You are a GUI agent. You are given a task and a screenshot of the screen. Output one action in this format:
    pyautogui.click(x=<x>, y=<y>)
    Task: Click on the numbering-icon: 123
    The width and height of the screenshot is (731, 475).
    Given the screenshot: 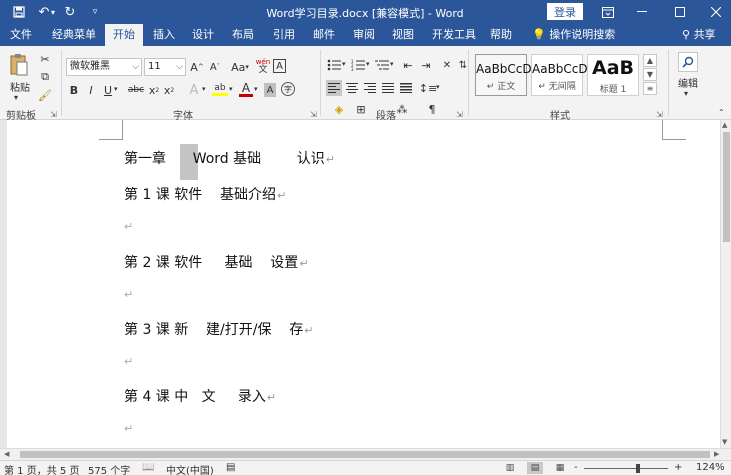 What is the action you would take?
    pyautogui.click(x=358, y=65)
    